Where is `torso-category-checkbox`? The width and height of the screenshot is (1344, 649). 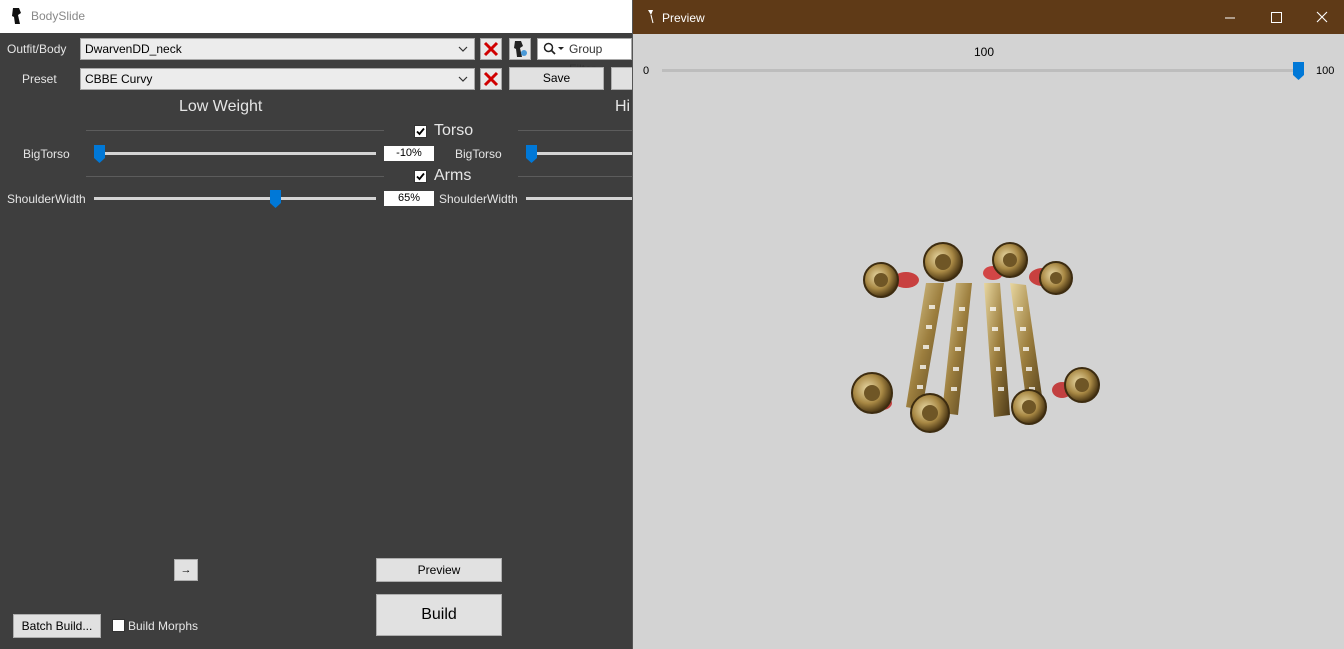 torso-category-checkbox is located at coordinates (420, 131).